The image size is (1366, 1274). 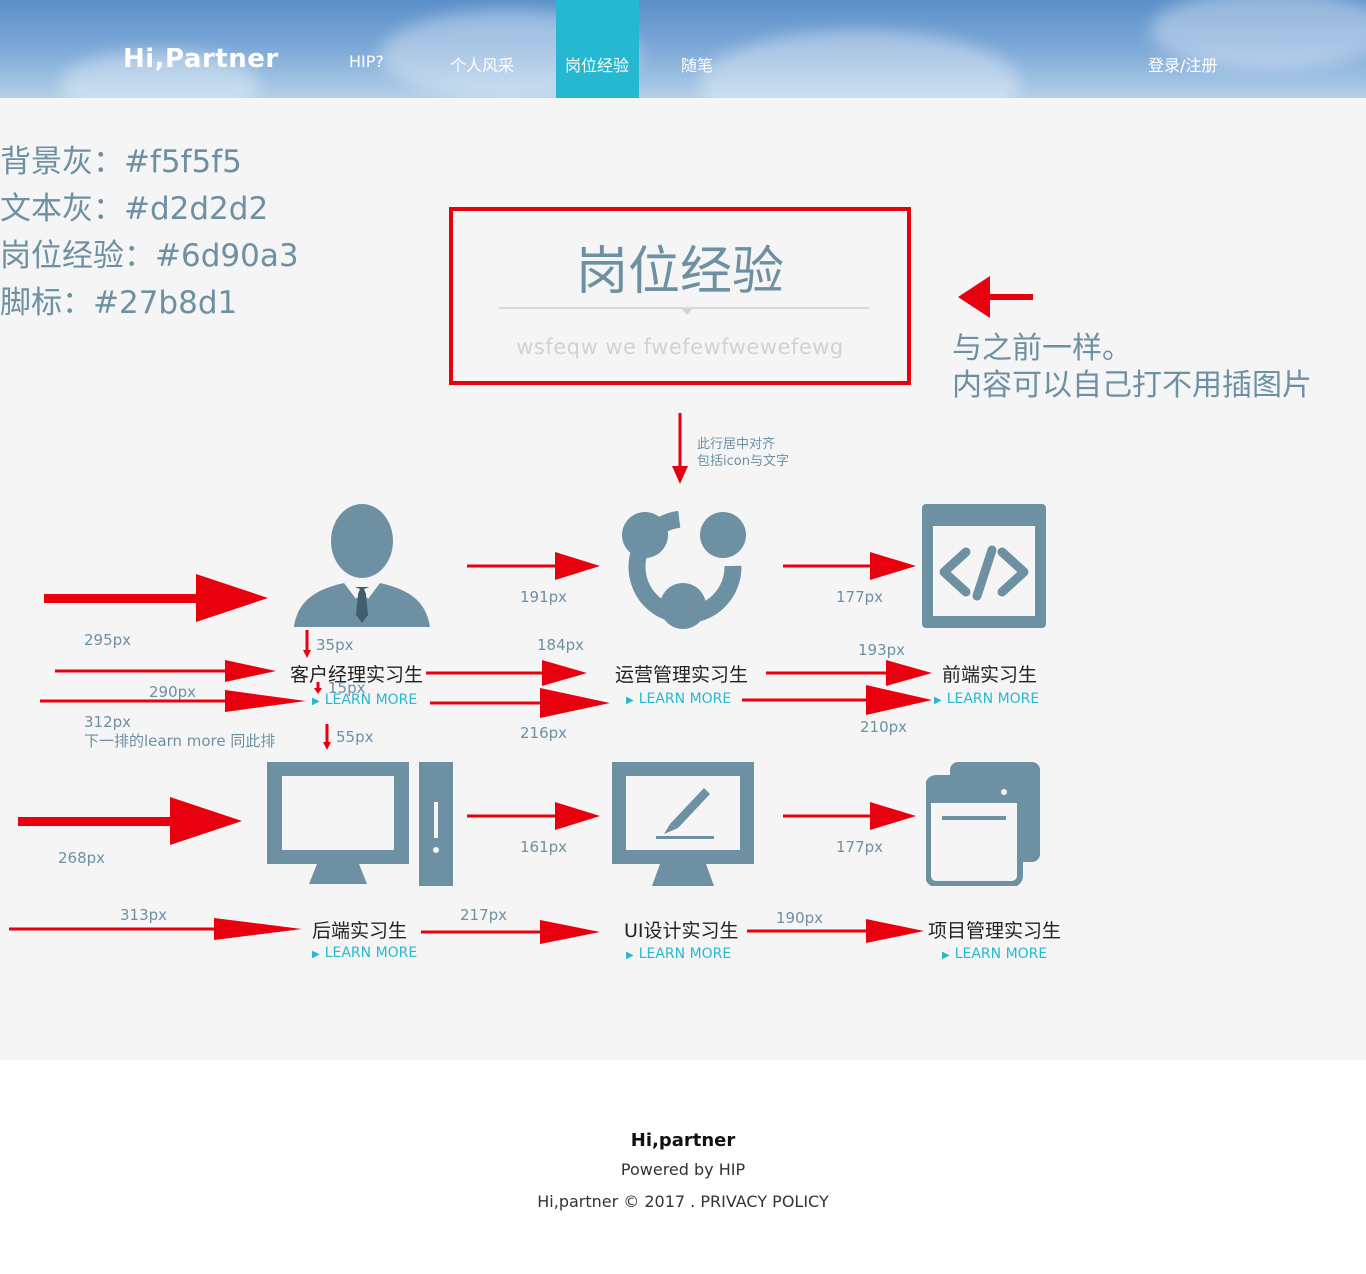 What do you see at coordinates (180, 741) in the screenshot?
I see `measure-note: 下一排的learn more 同此排` at bounding box center [180, 741].